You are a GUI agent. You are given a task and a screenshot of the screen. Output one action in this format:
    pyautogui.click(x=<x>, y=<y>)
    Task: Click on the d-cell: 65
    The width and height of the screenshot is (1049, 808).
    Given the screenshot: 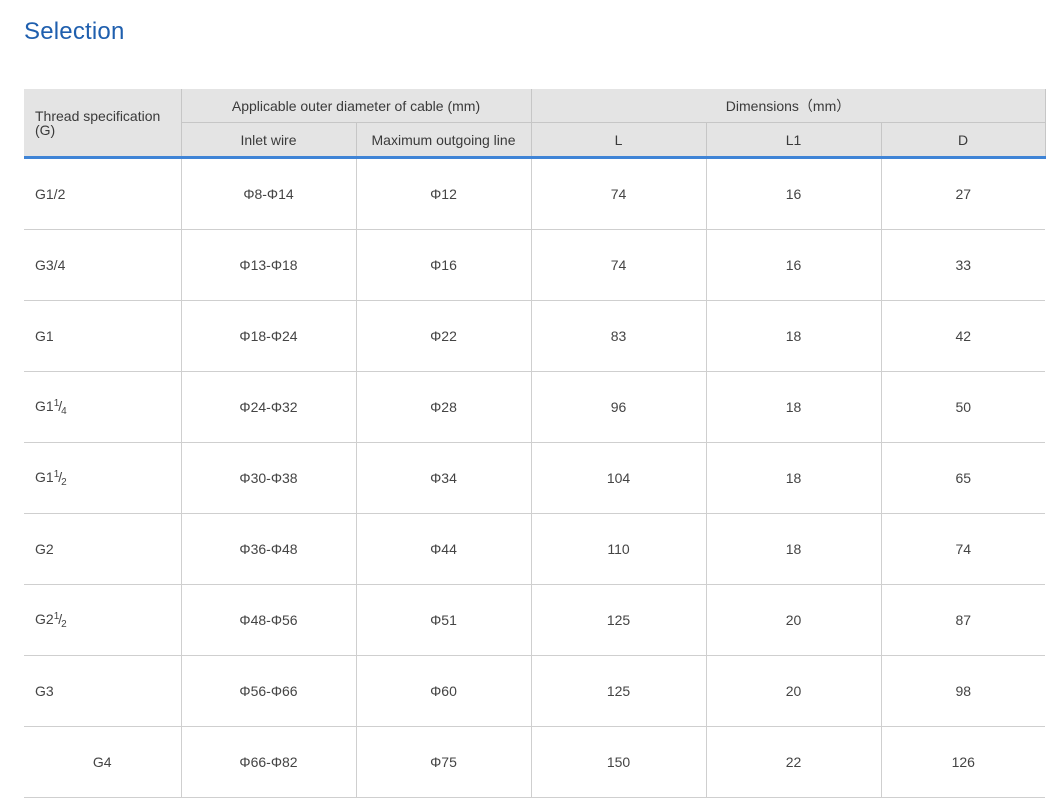 What is the action you would take?
    pyautogui.click(x=963, y=478)
    